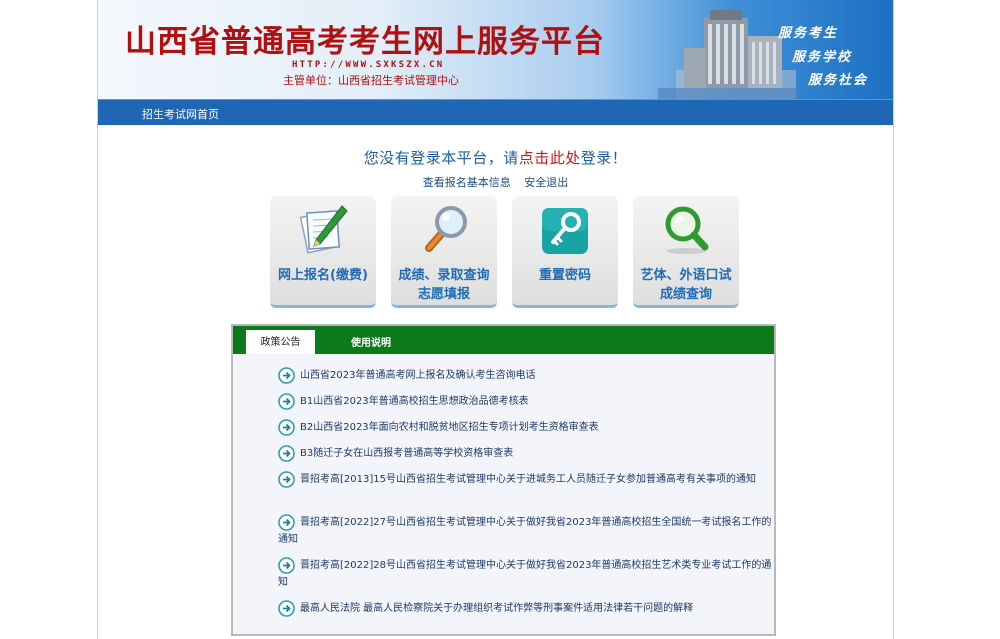  I want to click on login-prompt: 您没有登录本平台，请点击此处登录！, so click(495, 157).